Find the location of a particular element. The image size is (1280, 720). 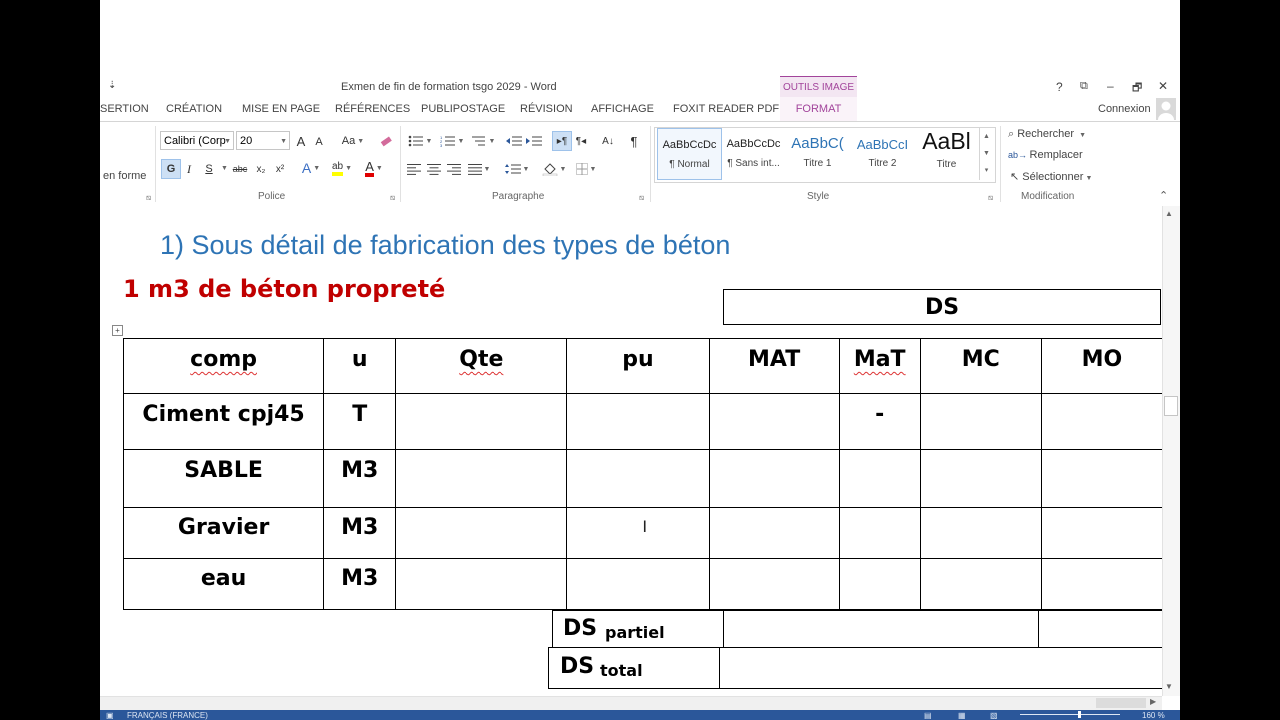

font-name-box: Calibri (Corp ▼ is located at coordinates (197, 140).